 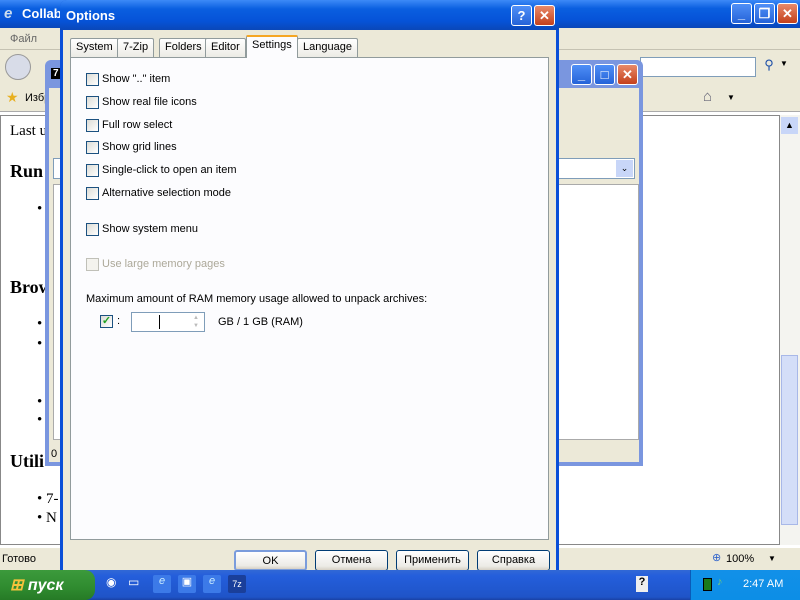 I want to click on alt-selection-checkbox, so click(x=92, y=193).